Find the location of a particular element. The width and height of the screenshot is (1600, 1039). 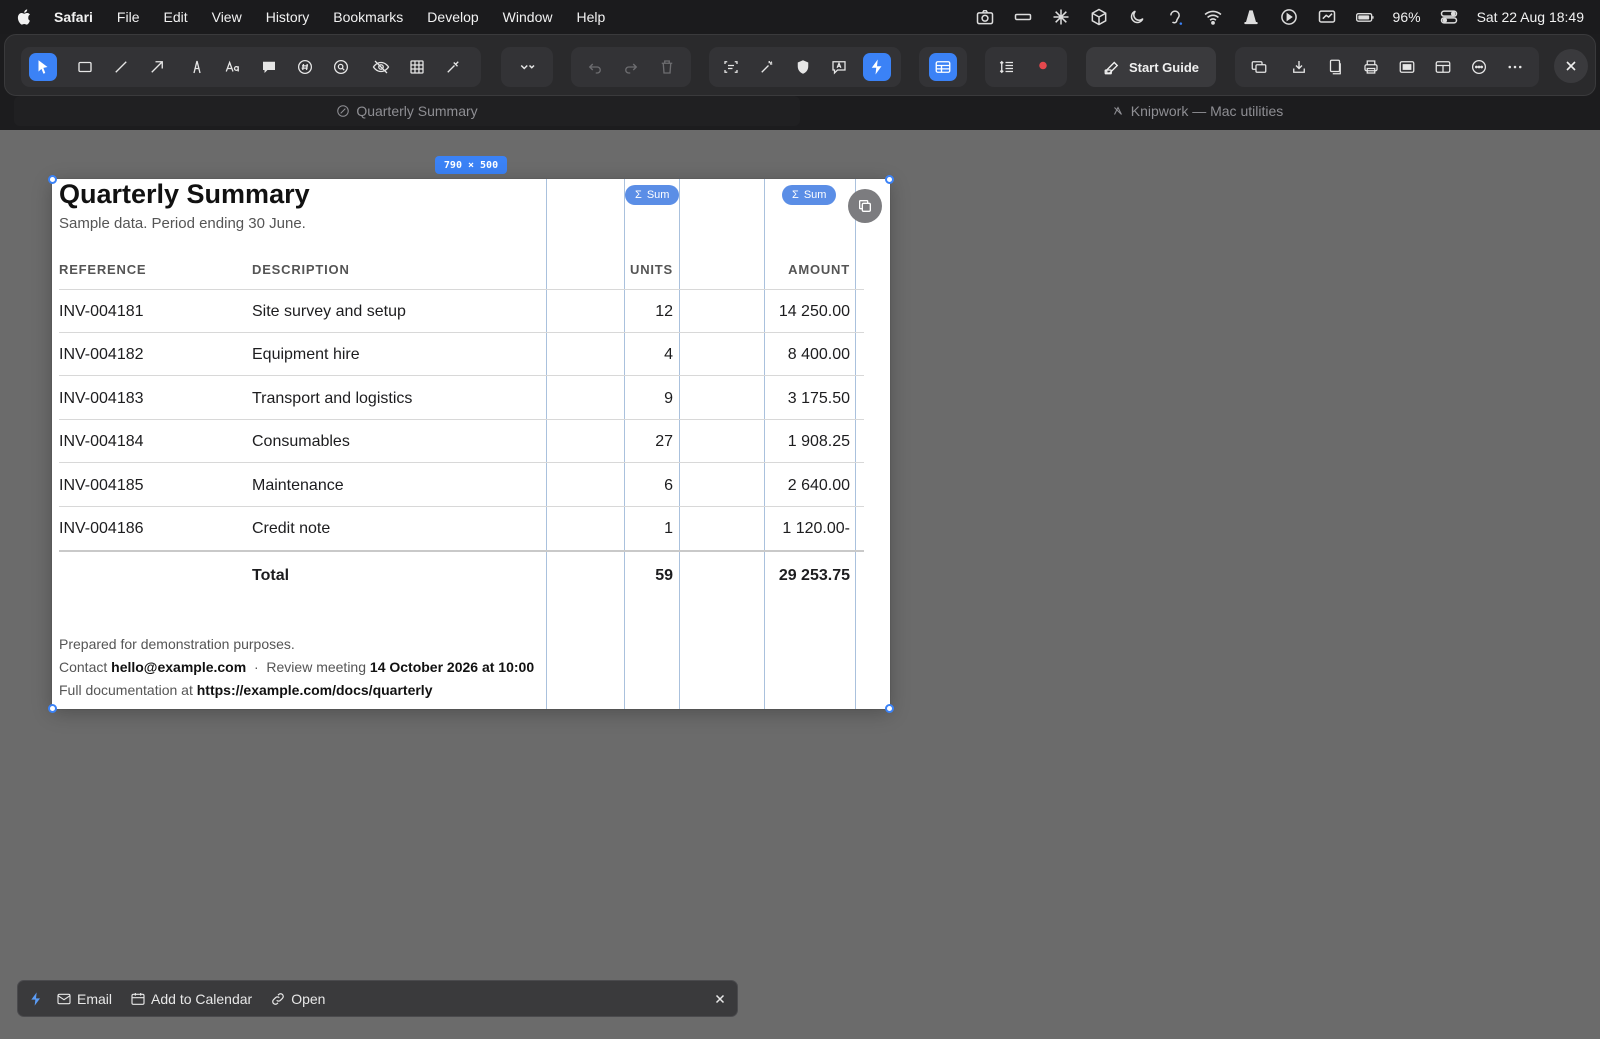

tab-title: Knipwork — Mac utilities is located at coordinates (1207, 111).